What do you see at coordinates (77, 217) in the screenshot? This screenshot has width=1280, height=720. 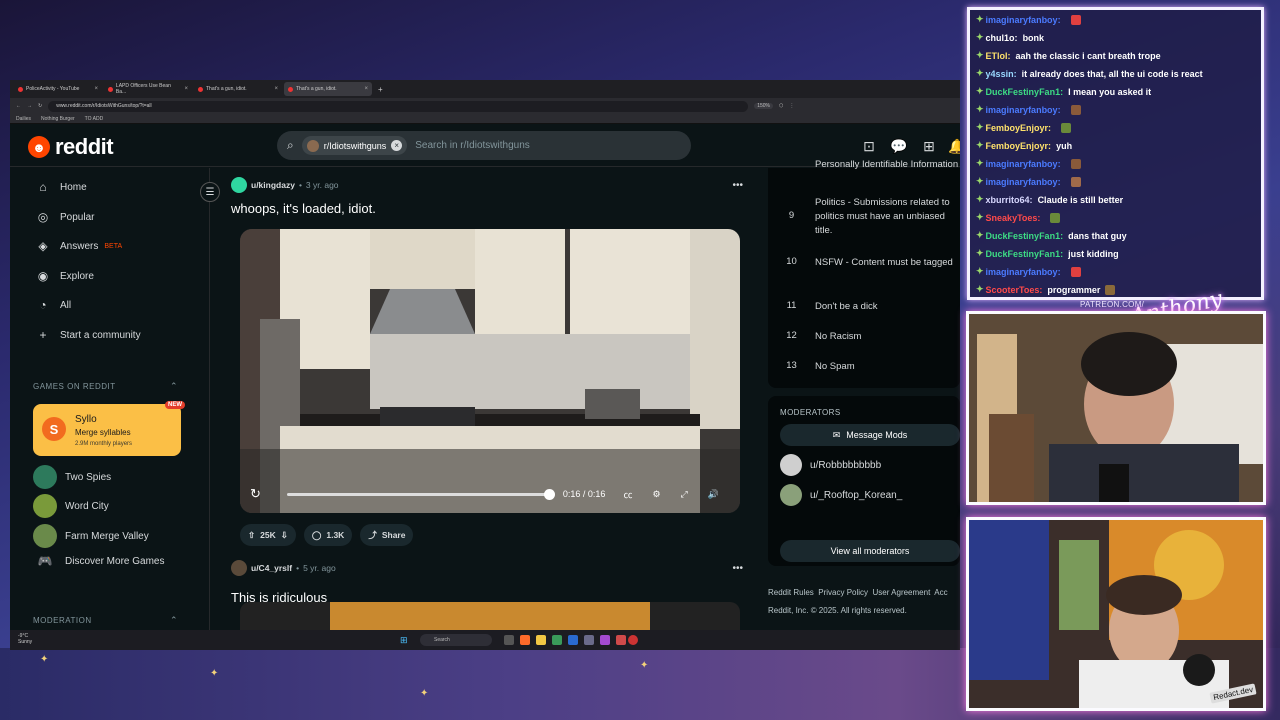 I see `sidebar-item-label: Popular` at bounding box center [77, 217].